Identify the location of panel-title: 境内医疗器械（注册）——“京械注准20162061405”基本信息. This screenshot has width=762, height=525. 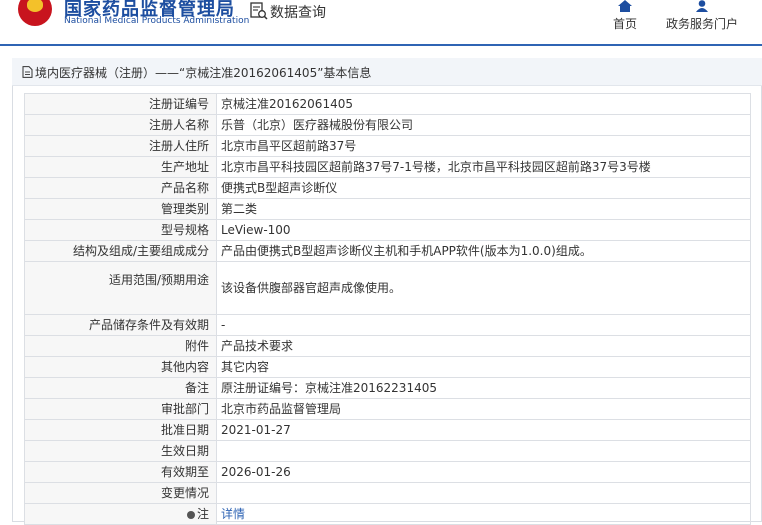
(203, 73).